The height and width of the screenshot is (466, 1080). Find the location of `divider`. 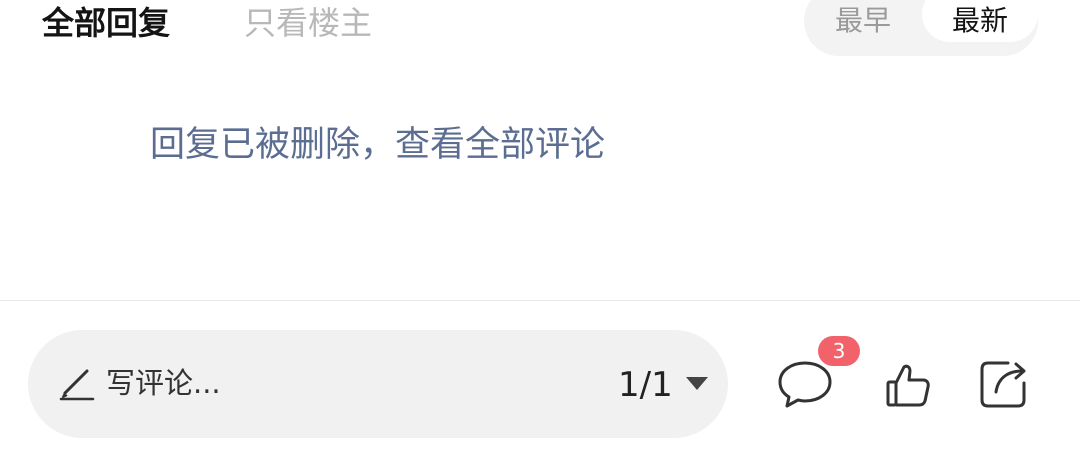

divider is located at coordinates (540, 300).